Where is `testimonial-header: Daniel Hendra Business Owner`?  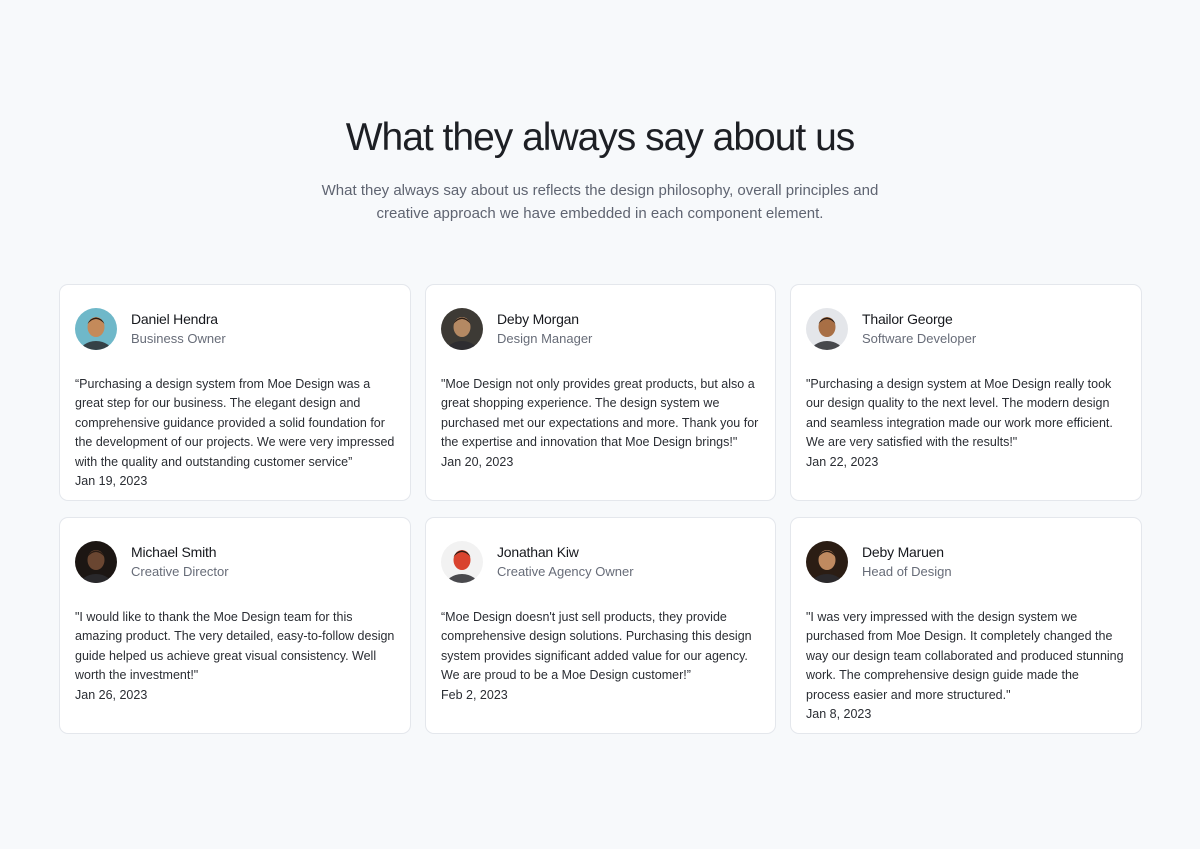 testimonial-header: Daniel Hendra Business Owner is located at coordinates (235, 328).